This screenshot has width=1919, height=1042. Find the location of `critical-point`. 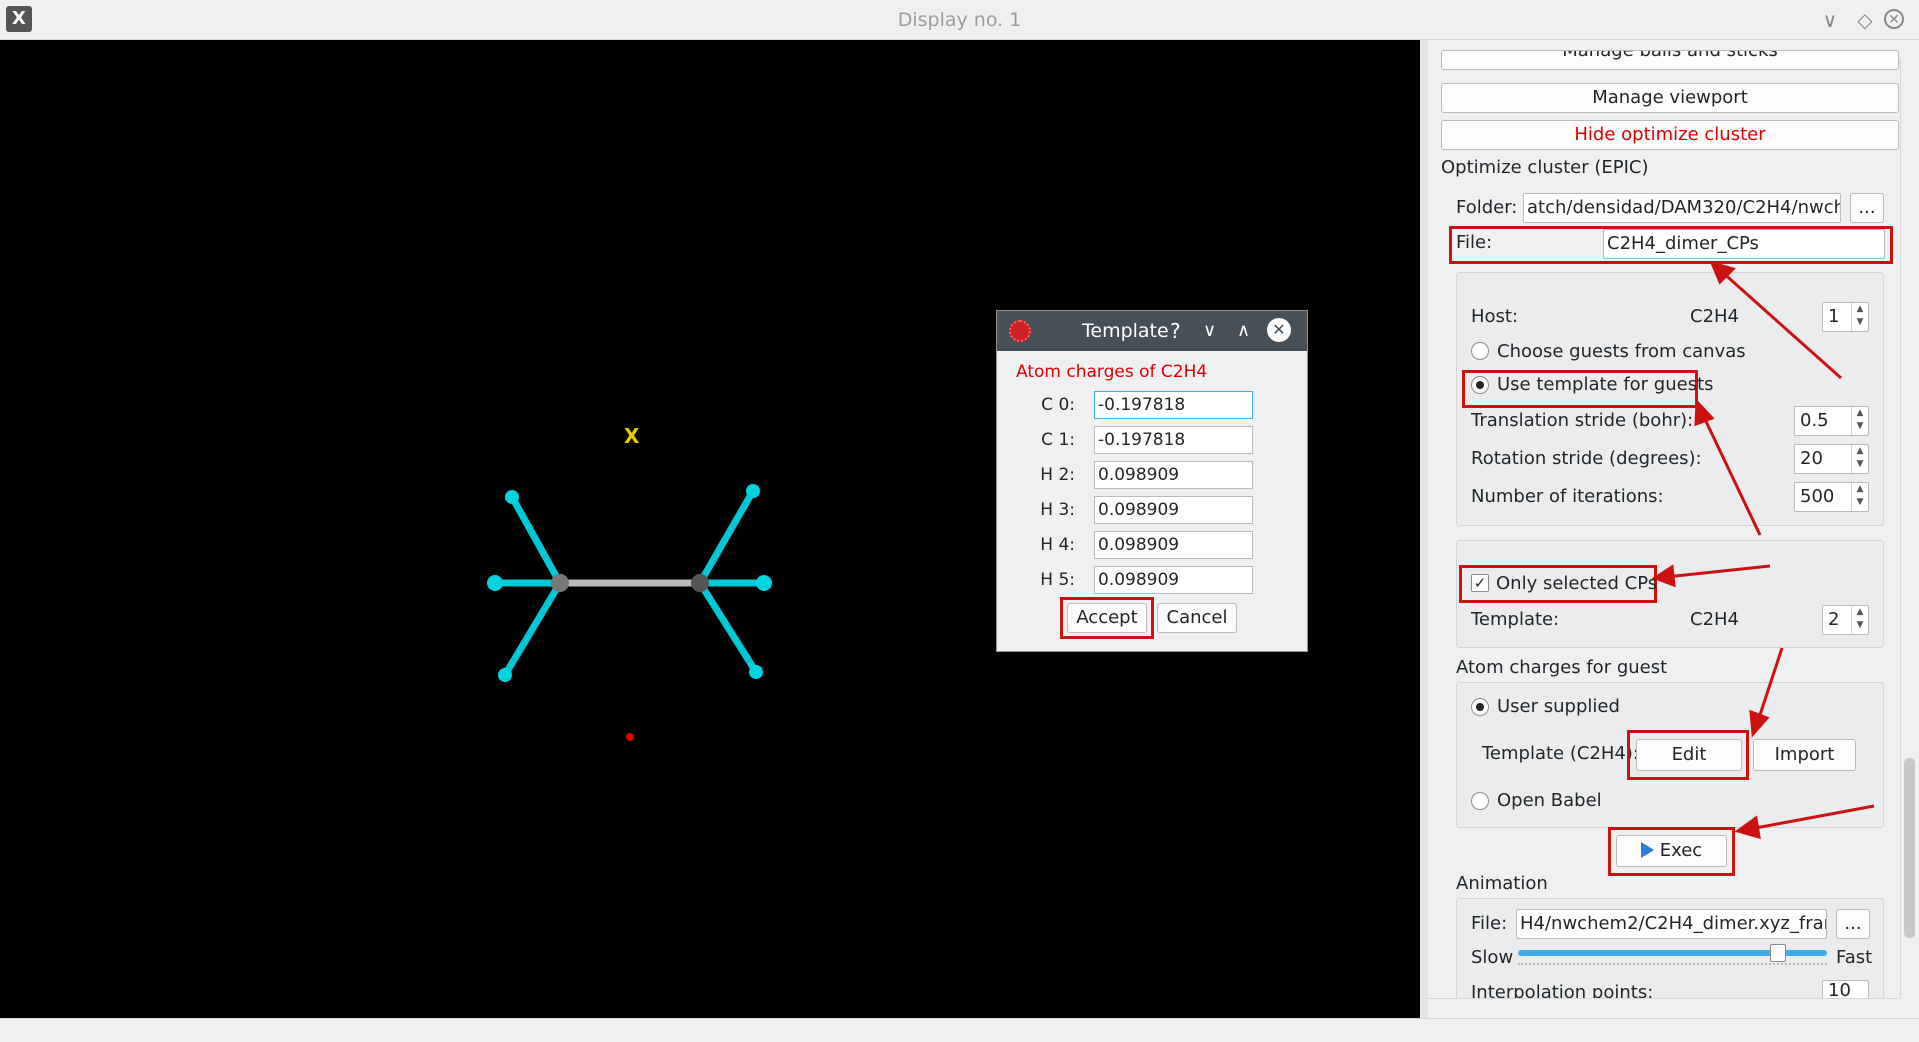

critical-point is located at coordinates (630, 737).